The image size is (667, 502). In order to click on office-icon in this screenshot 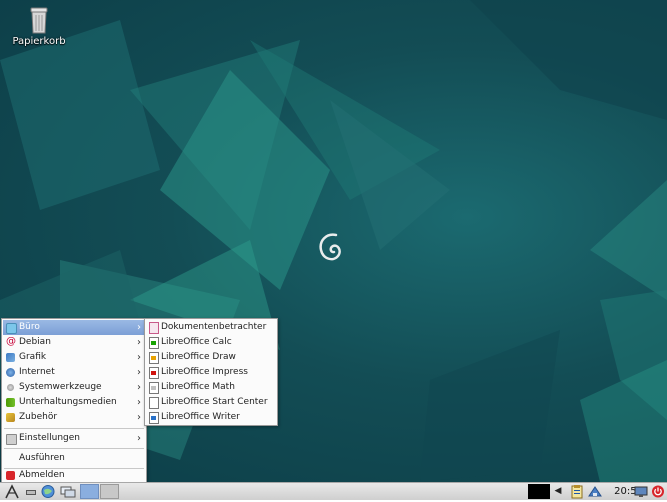, I will do `click(11, 328)`.